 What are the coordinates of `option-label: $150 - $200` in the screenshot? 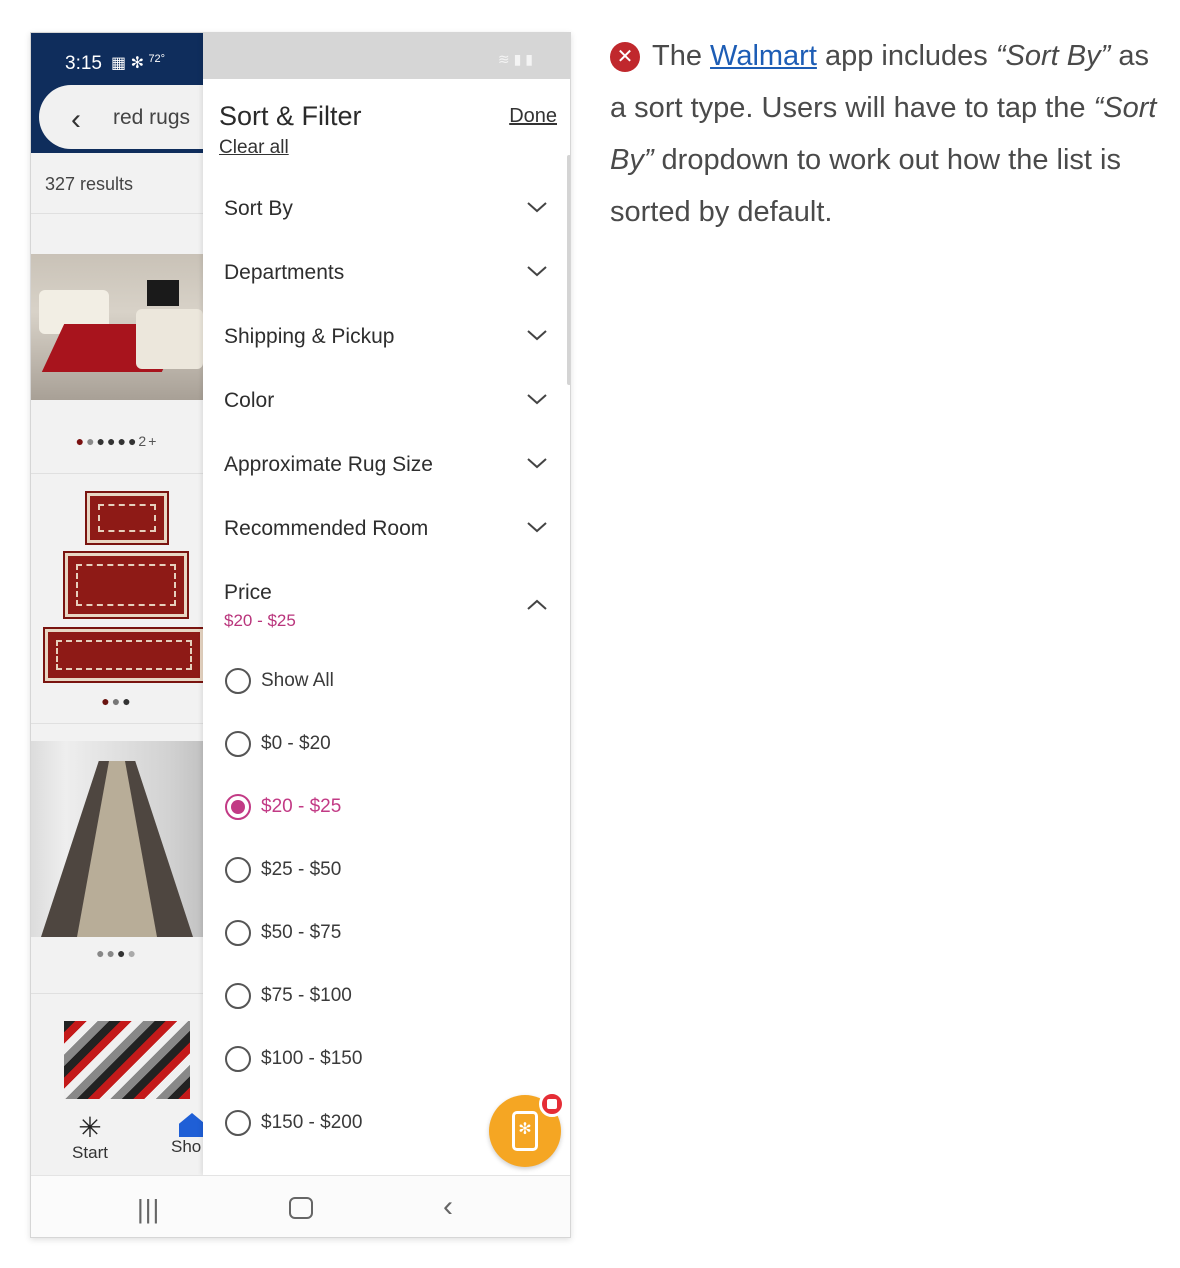 It's located at (312, 1122).